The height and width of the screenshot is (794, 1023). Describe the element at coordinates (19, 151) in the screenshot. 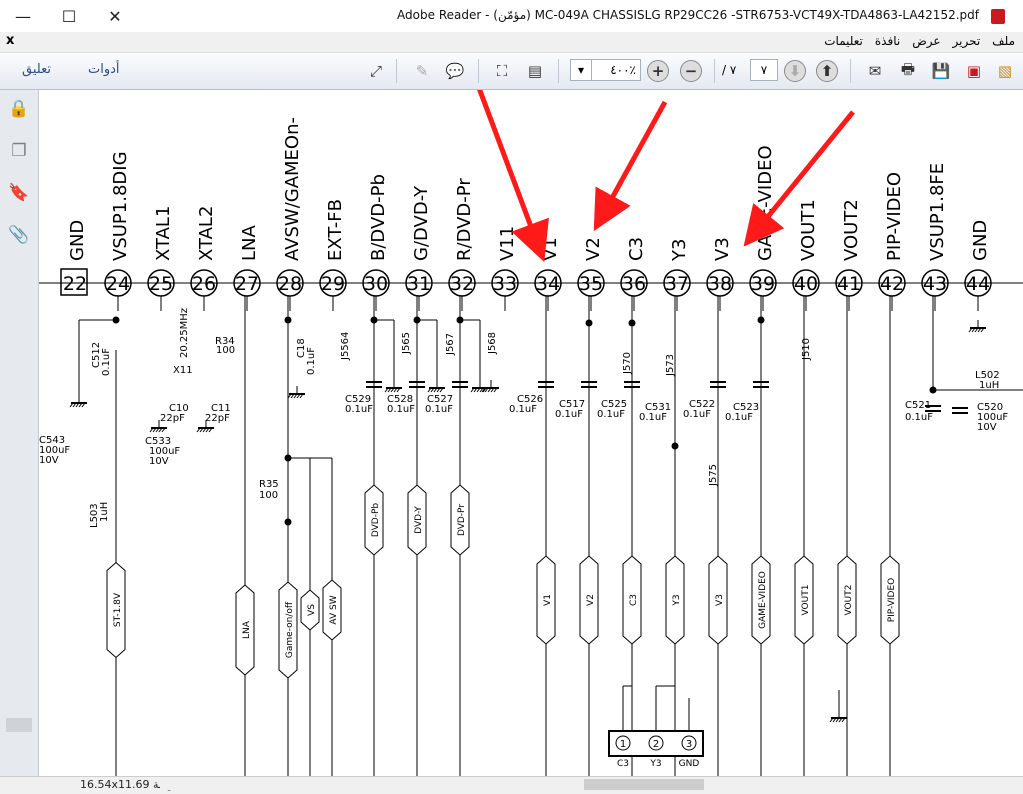

I see `pages-icon: ❐` at that location.